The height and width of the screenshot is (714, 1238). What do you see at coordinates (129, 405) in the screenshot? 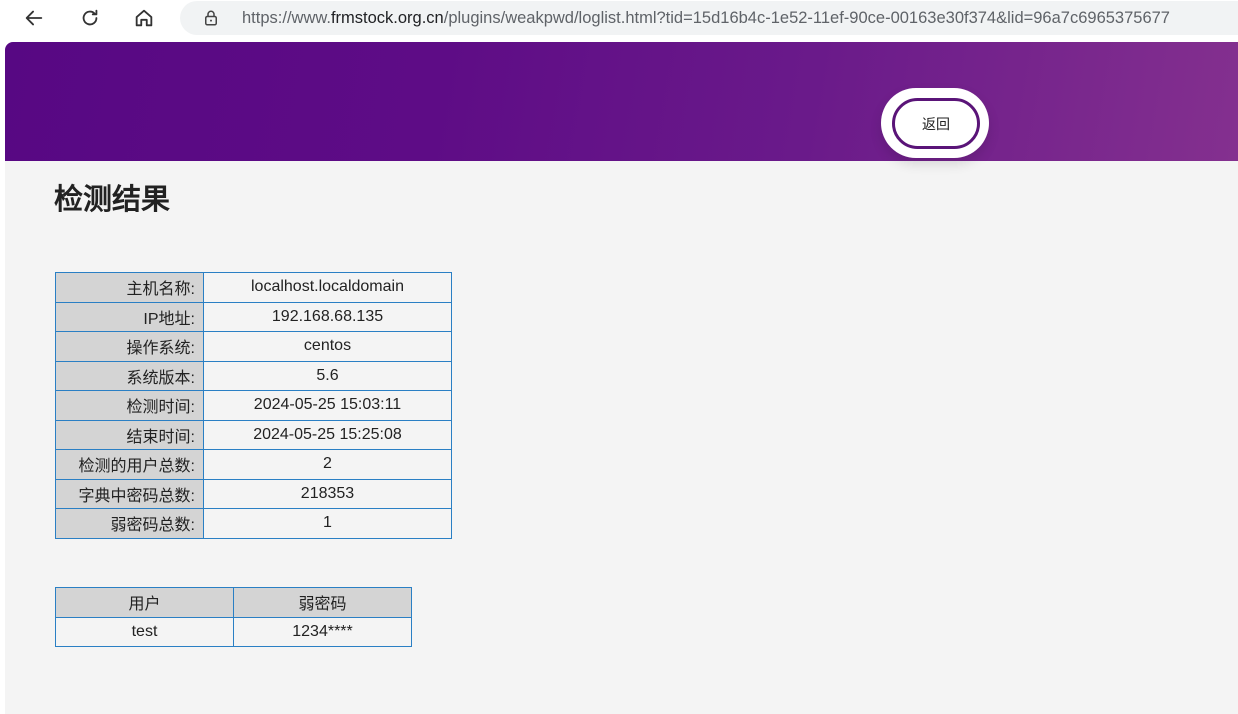
I see `info-label: 检测时间:` at bounding box center [129, 405].